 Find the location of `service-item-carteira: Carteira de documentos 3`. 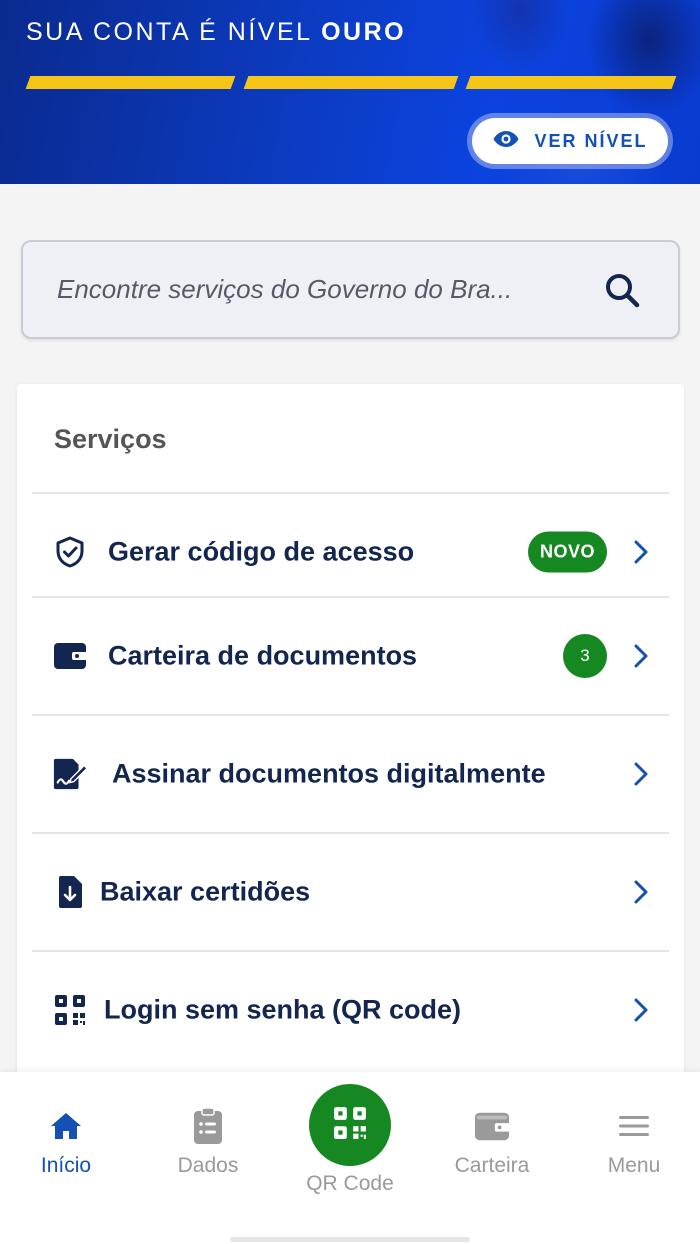

service-item-carteira: Carteira de documentos 3 is located at coordinates (350, 655).